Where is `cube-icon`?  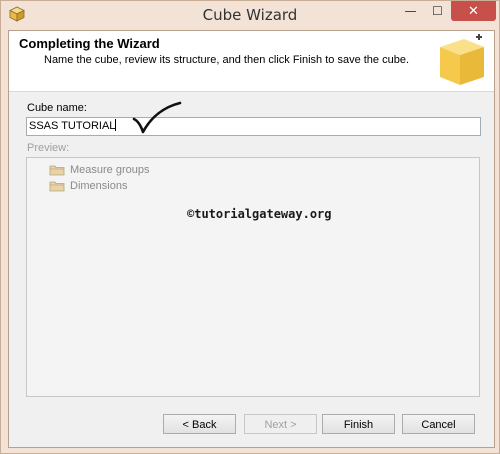 cube-icon is located at coordinates (462, 59).